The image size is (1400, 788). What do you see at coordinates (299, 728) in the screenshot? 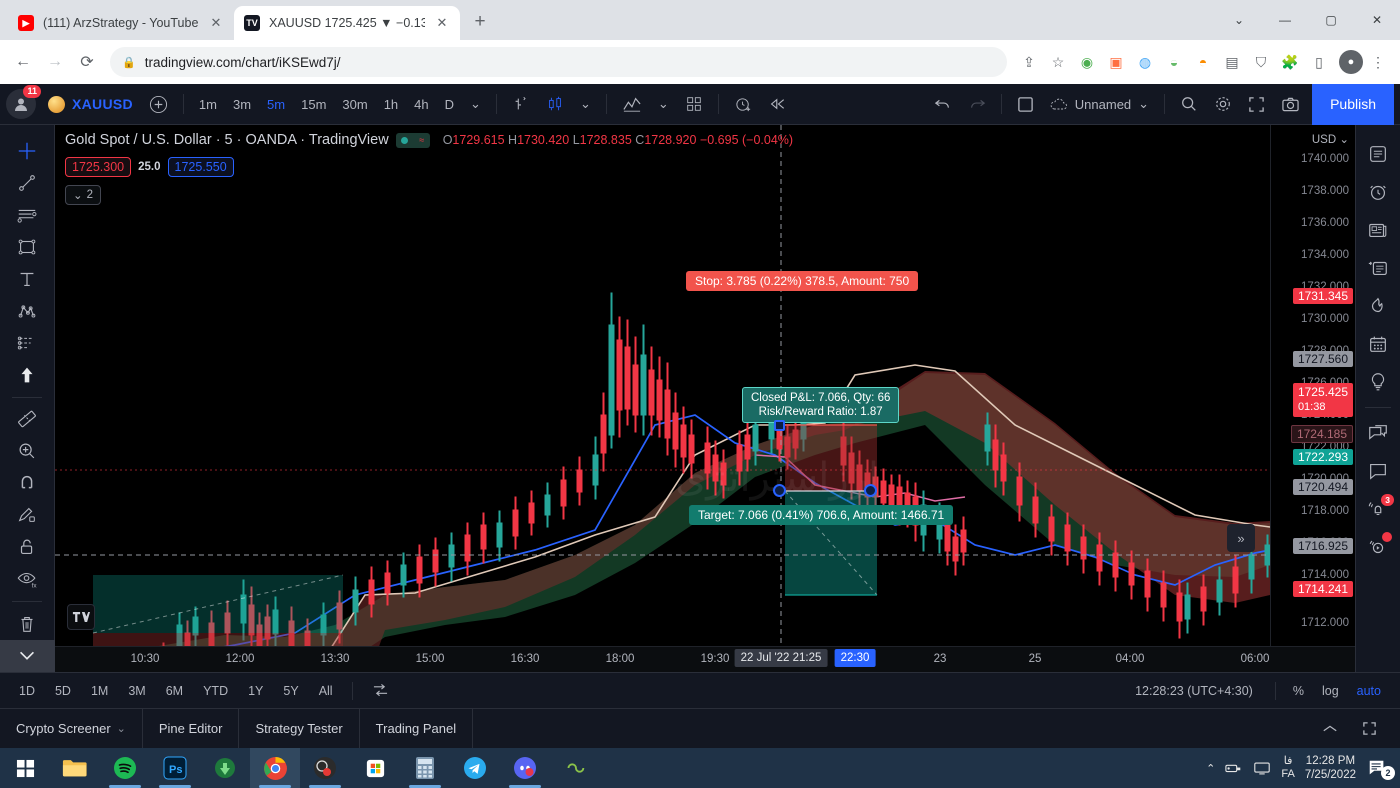
I see `tab-strategy-tester: Strategy Tester` at bounding box center [299, 728].